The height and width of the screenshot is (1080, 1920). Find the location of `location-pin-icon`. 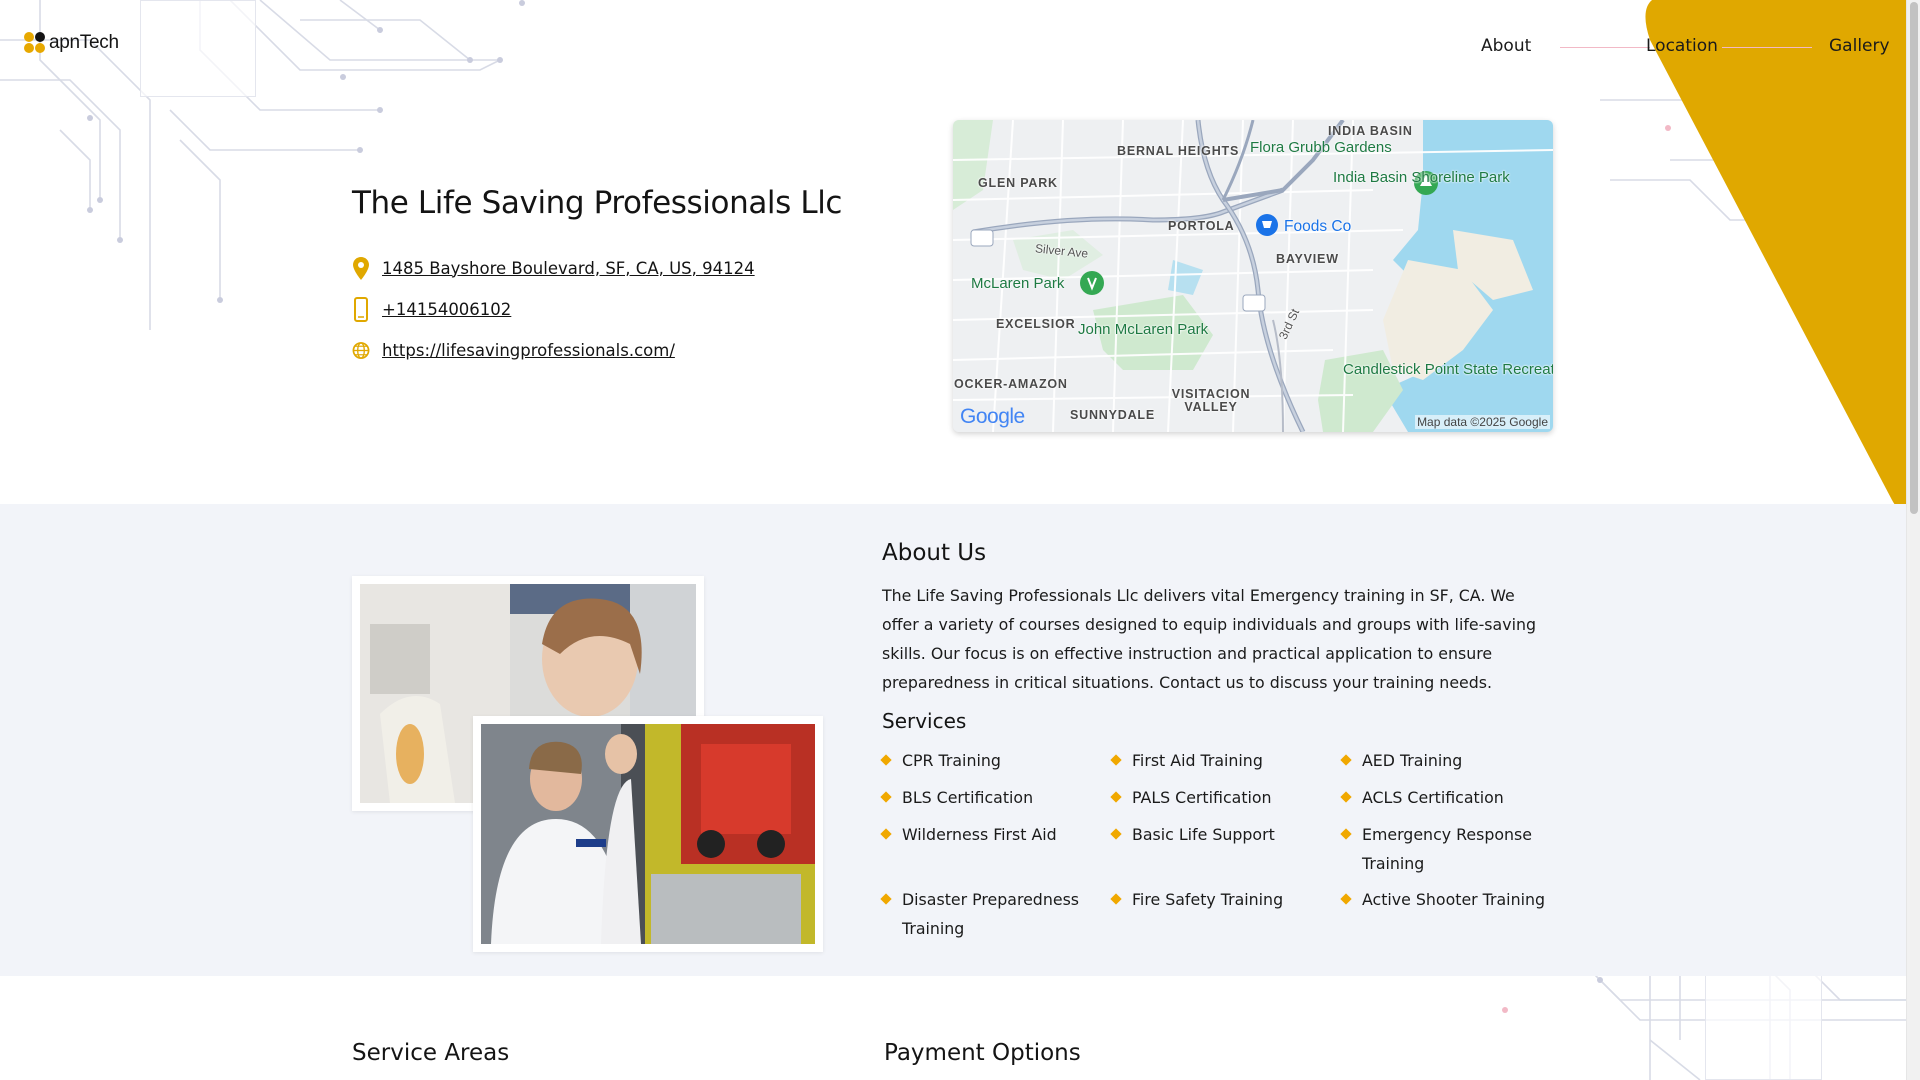

location-pin-icon is located at coordinates (361, 268).